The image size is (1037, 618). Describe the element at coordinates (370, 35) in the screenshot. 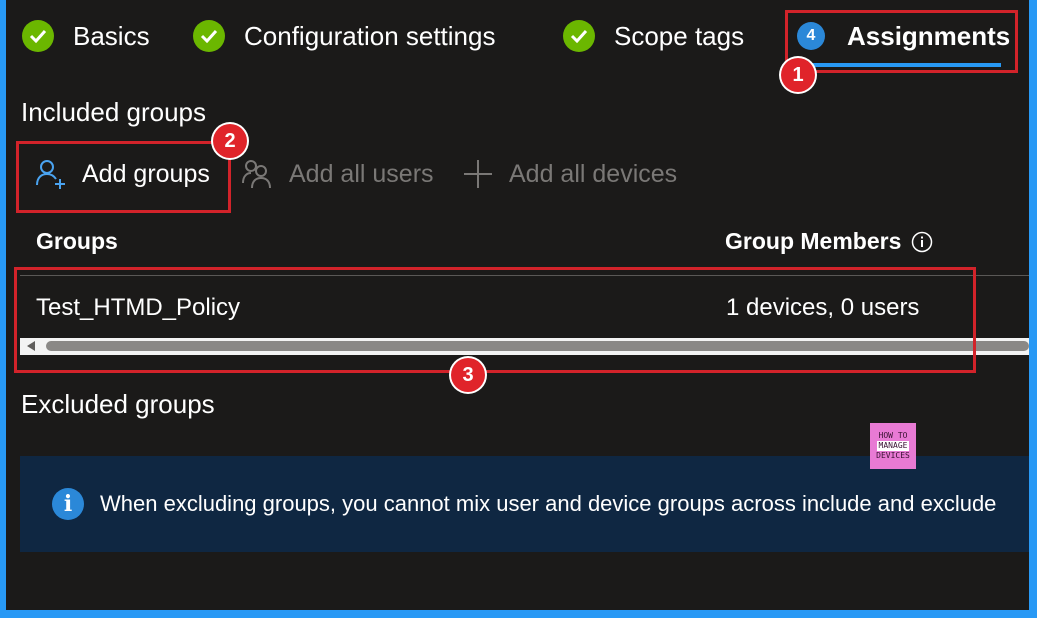

I see `tab-label: Configuration settings` at that location.